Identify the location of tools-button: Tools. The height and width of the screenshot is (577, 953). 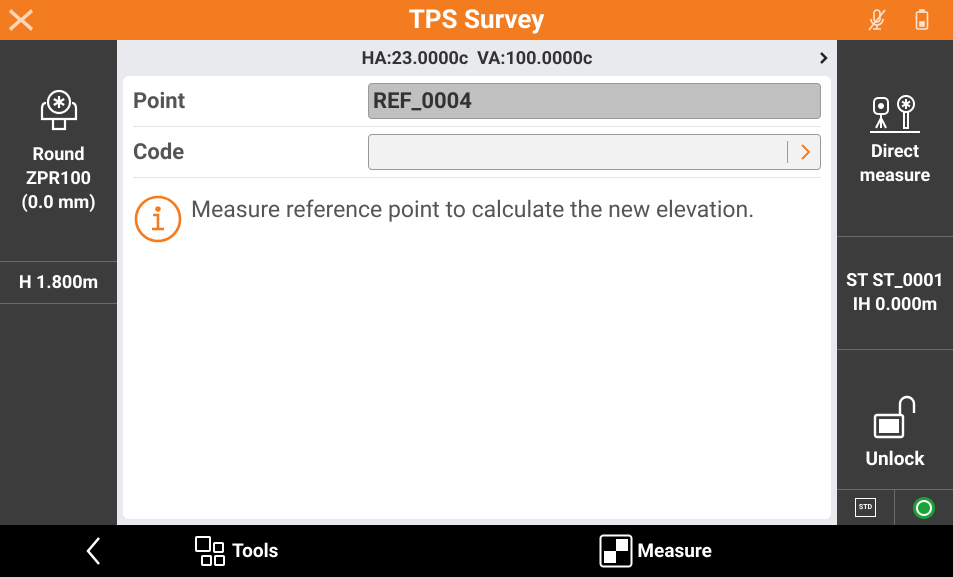
(236, 551).